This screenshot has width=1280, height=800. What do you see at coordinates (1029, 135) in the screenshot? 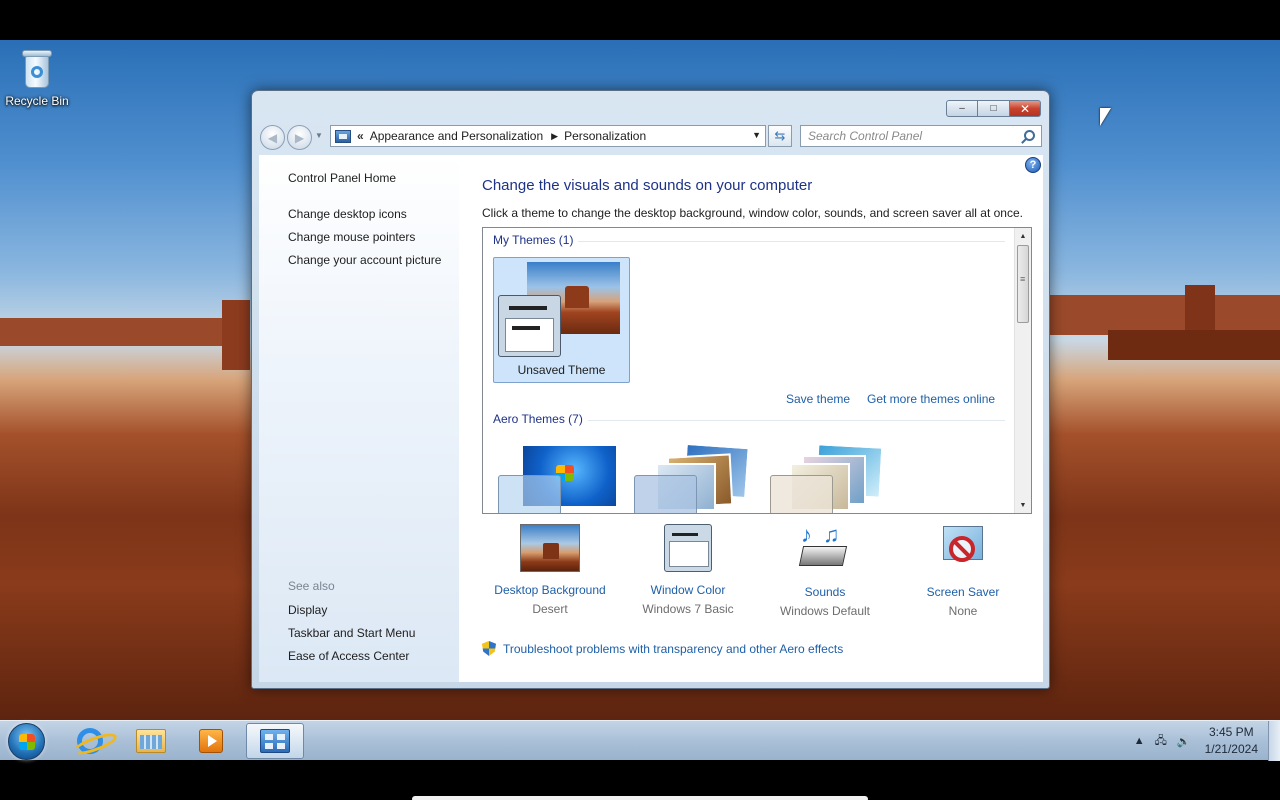
I see `search-icon` at bounding box center [1029, 135].